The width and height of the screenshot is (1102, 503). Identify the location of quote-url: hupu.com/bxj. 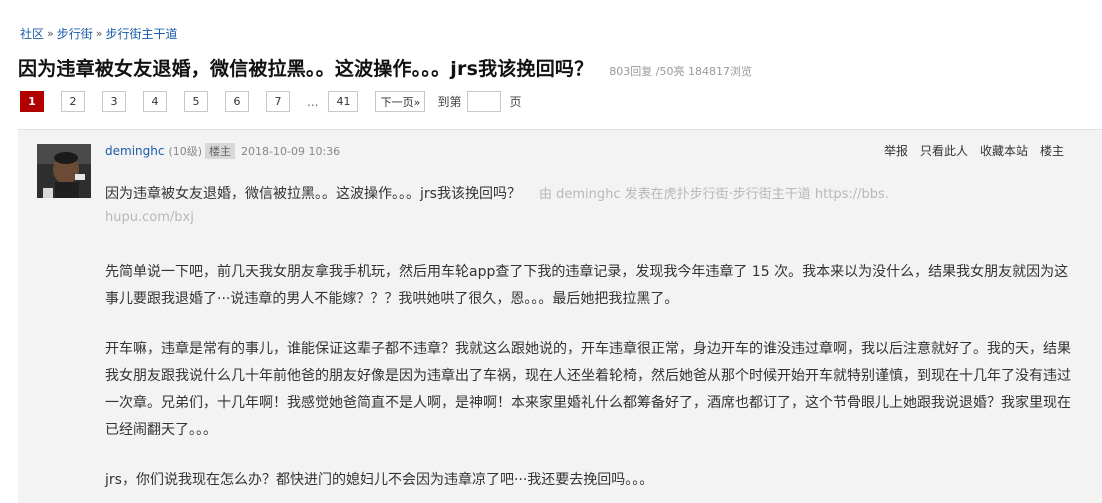
(149, 217).